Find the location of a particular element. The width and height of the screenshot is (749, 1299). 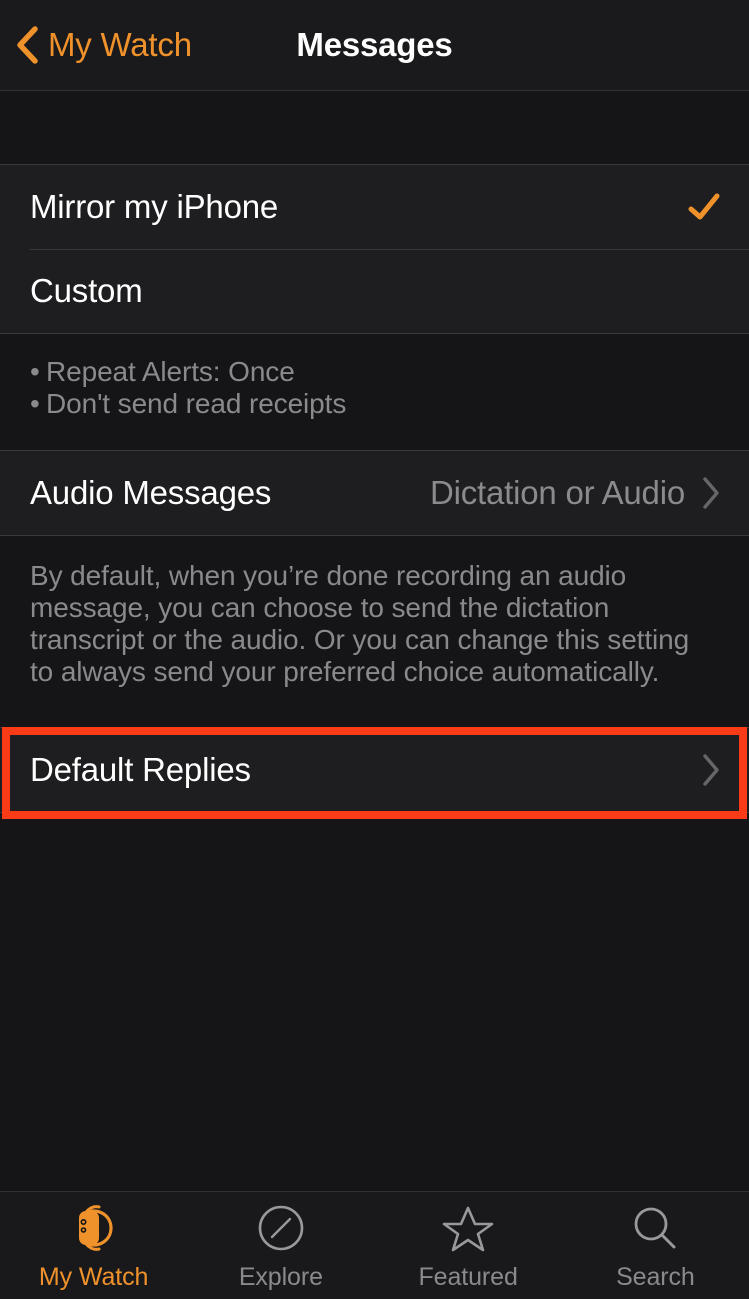

tab-label: Explore is located at coordinates (280, 1277).